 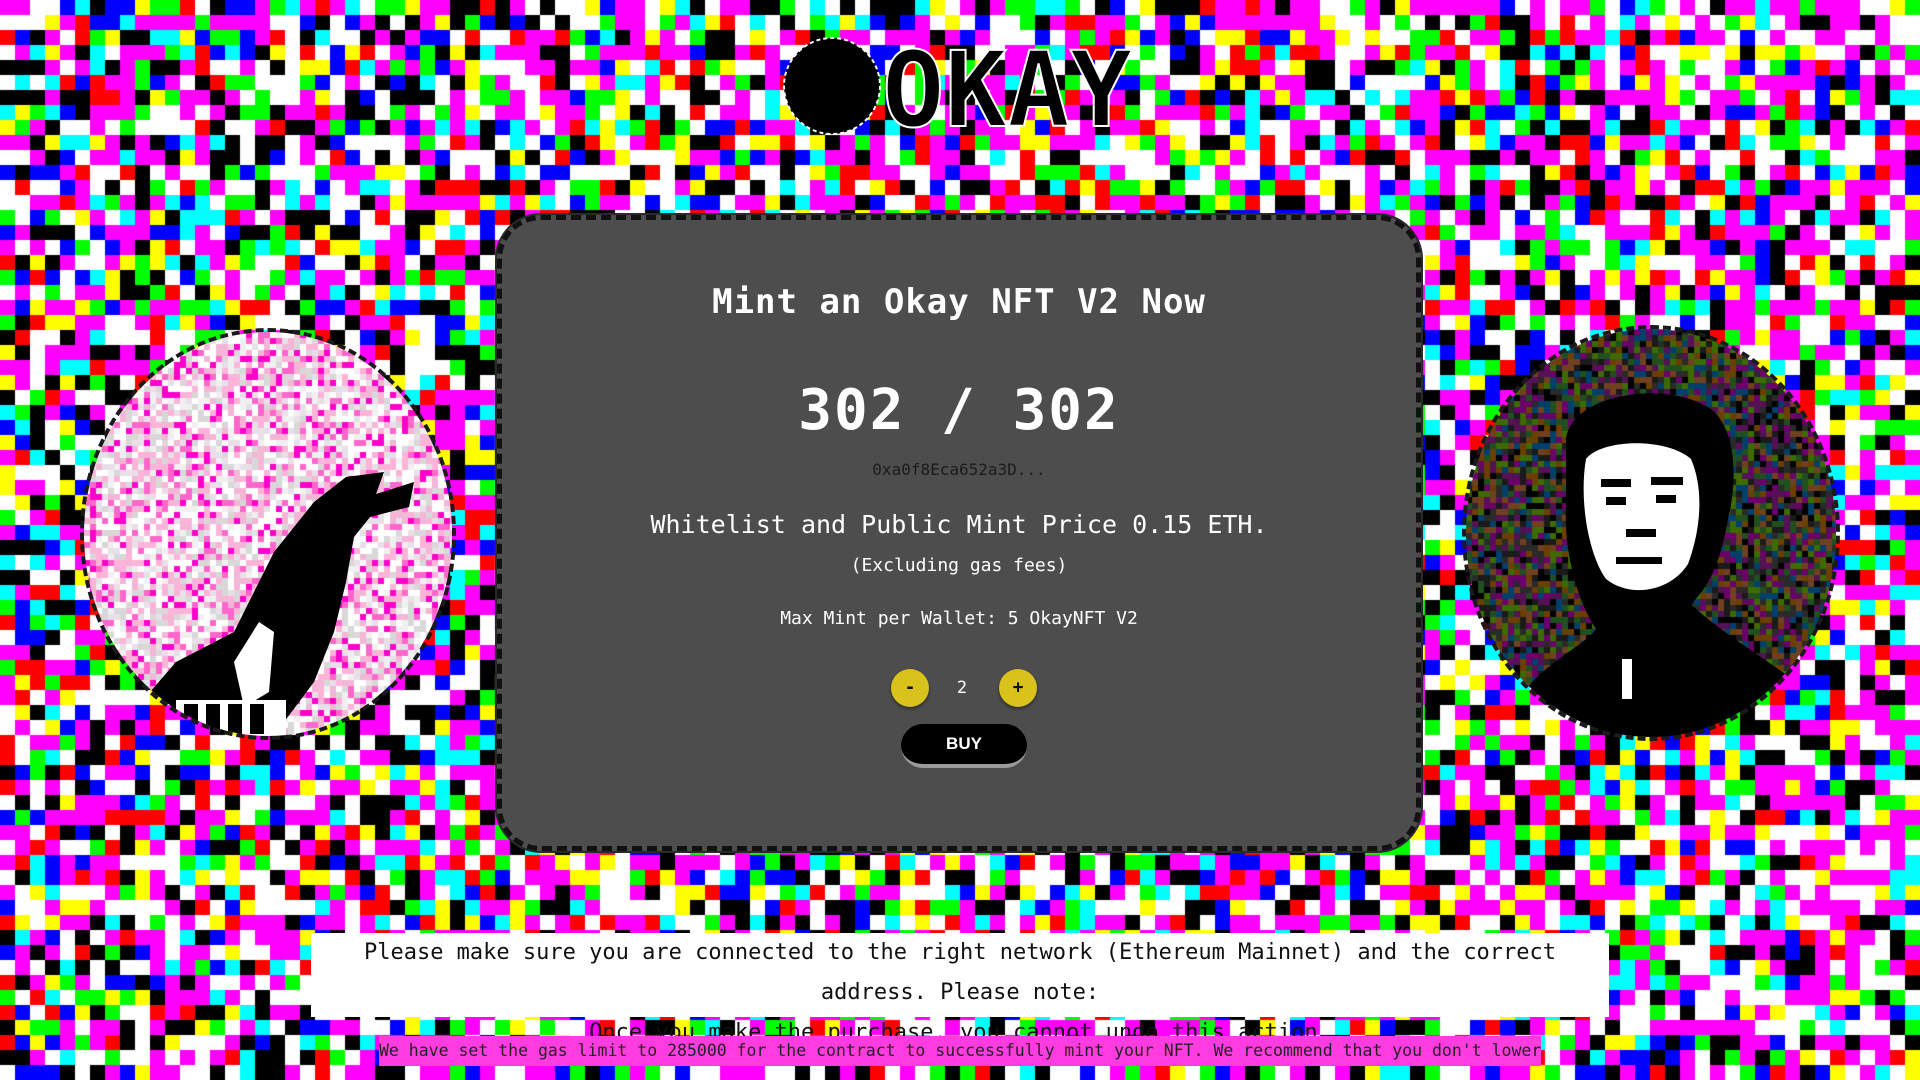 What do you see at coordinates (959, 565) in the screenshot?
I see `gas-fee-note: (Excluding gas fees)` at bounding box center [959, 565].